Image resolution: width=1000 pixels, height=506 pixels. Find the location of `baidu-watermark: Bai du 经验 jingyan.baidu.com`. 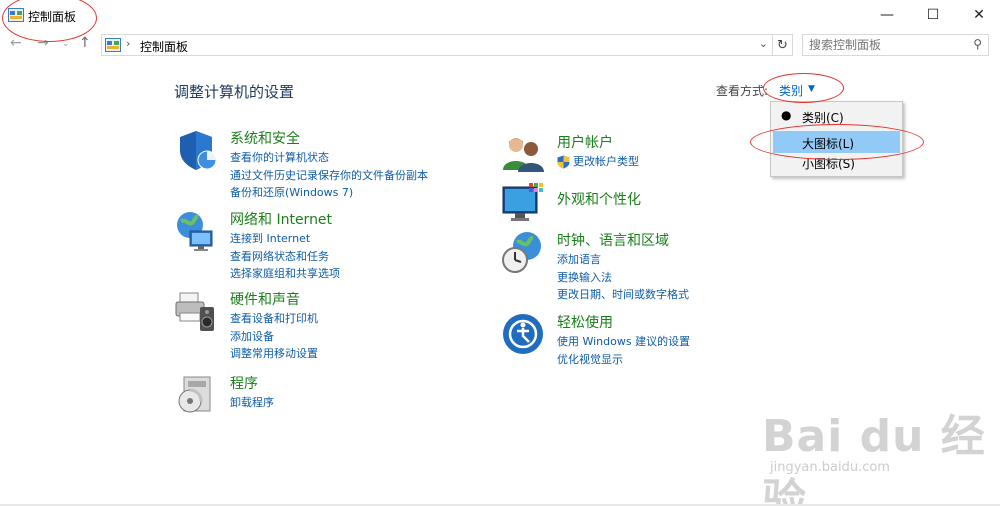

baidu-watermark: Bai du 经验 jingyan.baidu.com is located at coordinates (877, 453).